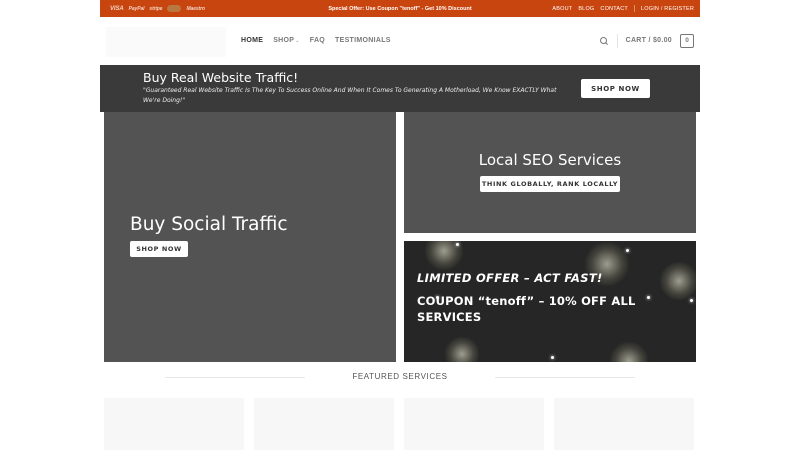 This screenshot has width=800, height=450. I want to click on chevron-down-icon: ⌄, so click(297, 41).